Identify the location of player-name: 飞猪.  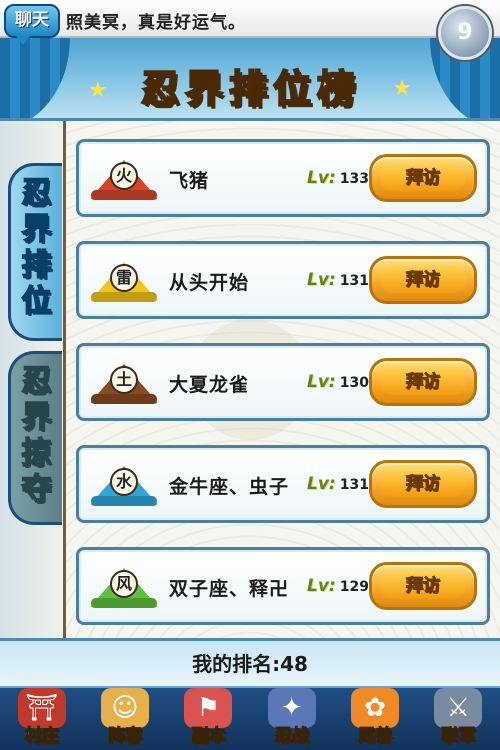
(189, 181).